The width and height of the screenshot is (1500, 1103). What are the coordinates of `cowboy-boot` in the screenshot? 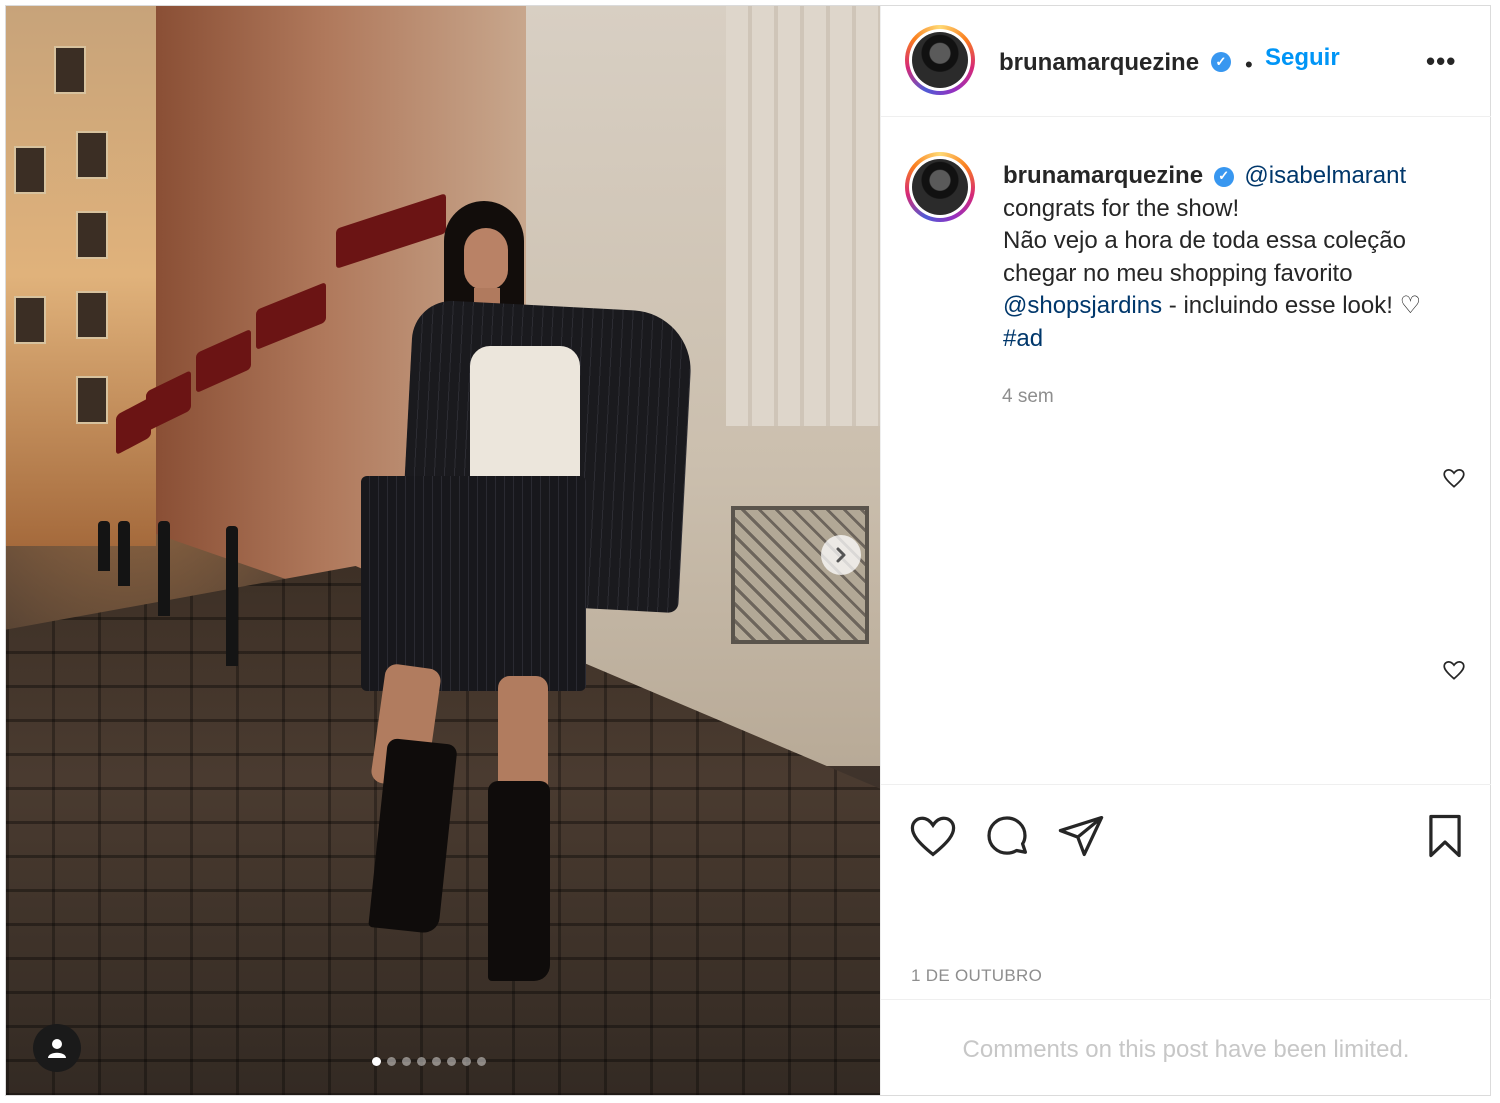 It's located at (519, 881).